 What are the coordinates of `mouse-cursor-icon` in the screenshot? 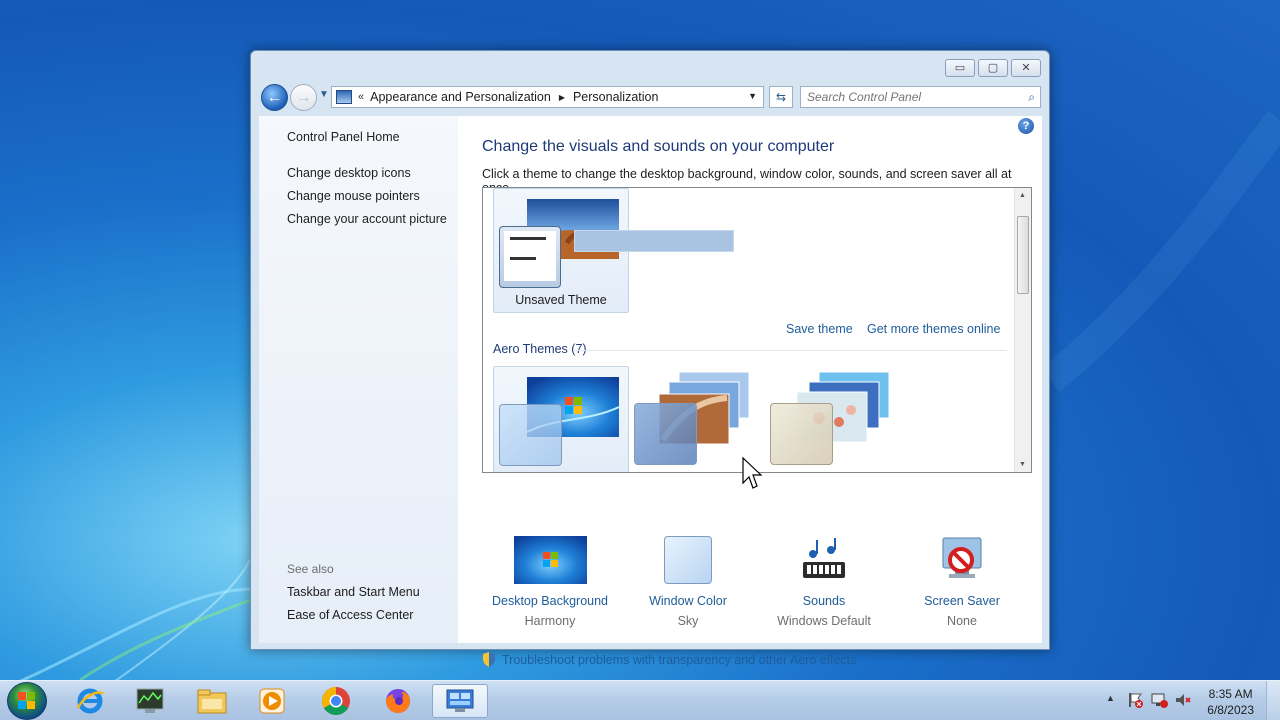 It's located at (752, 473).